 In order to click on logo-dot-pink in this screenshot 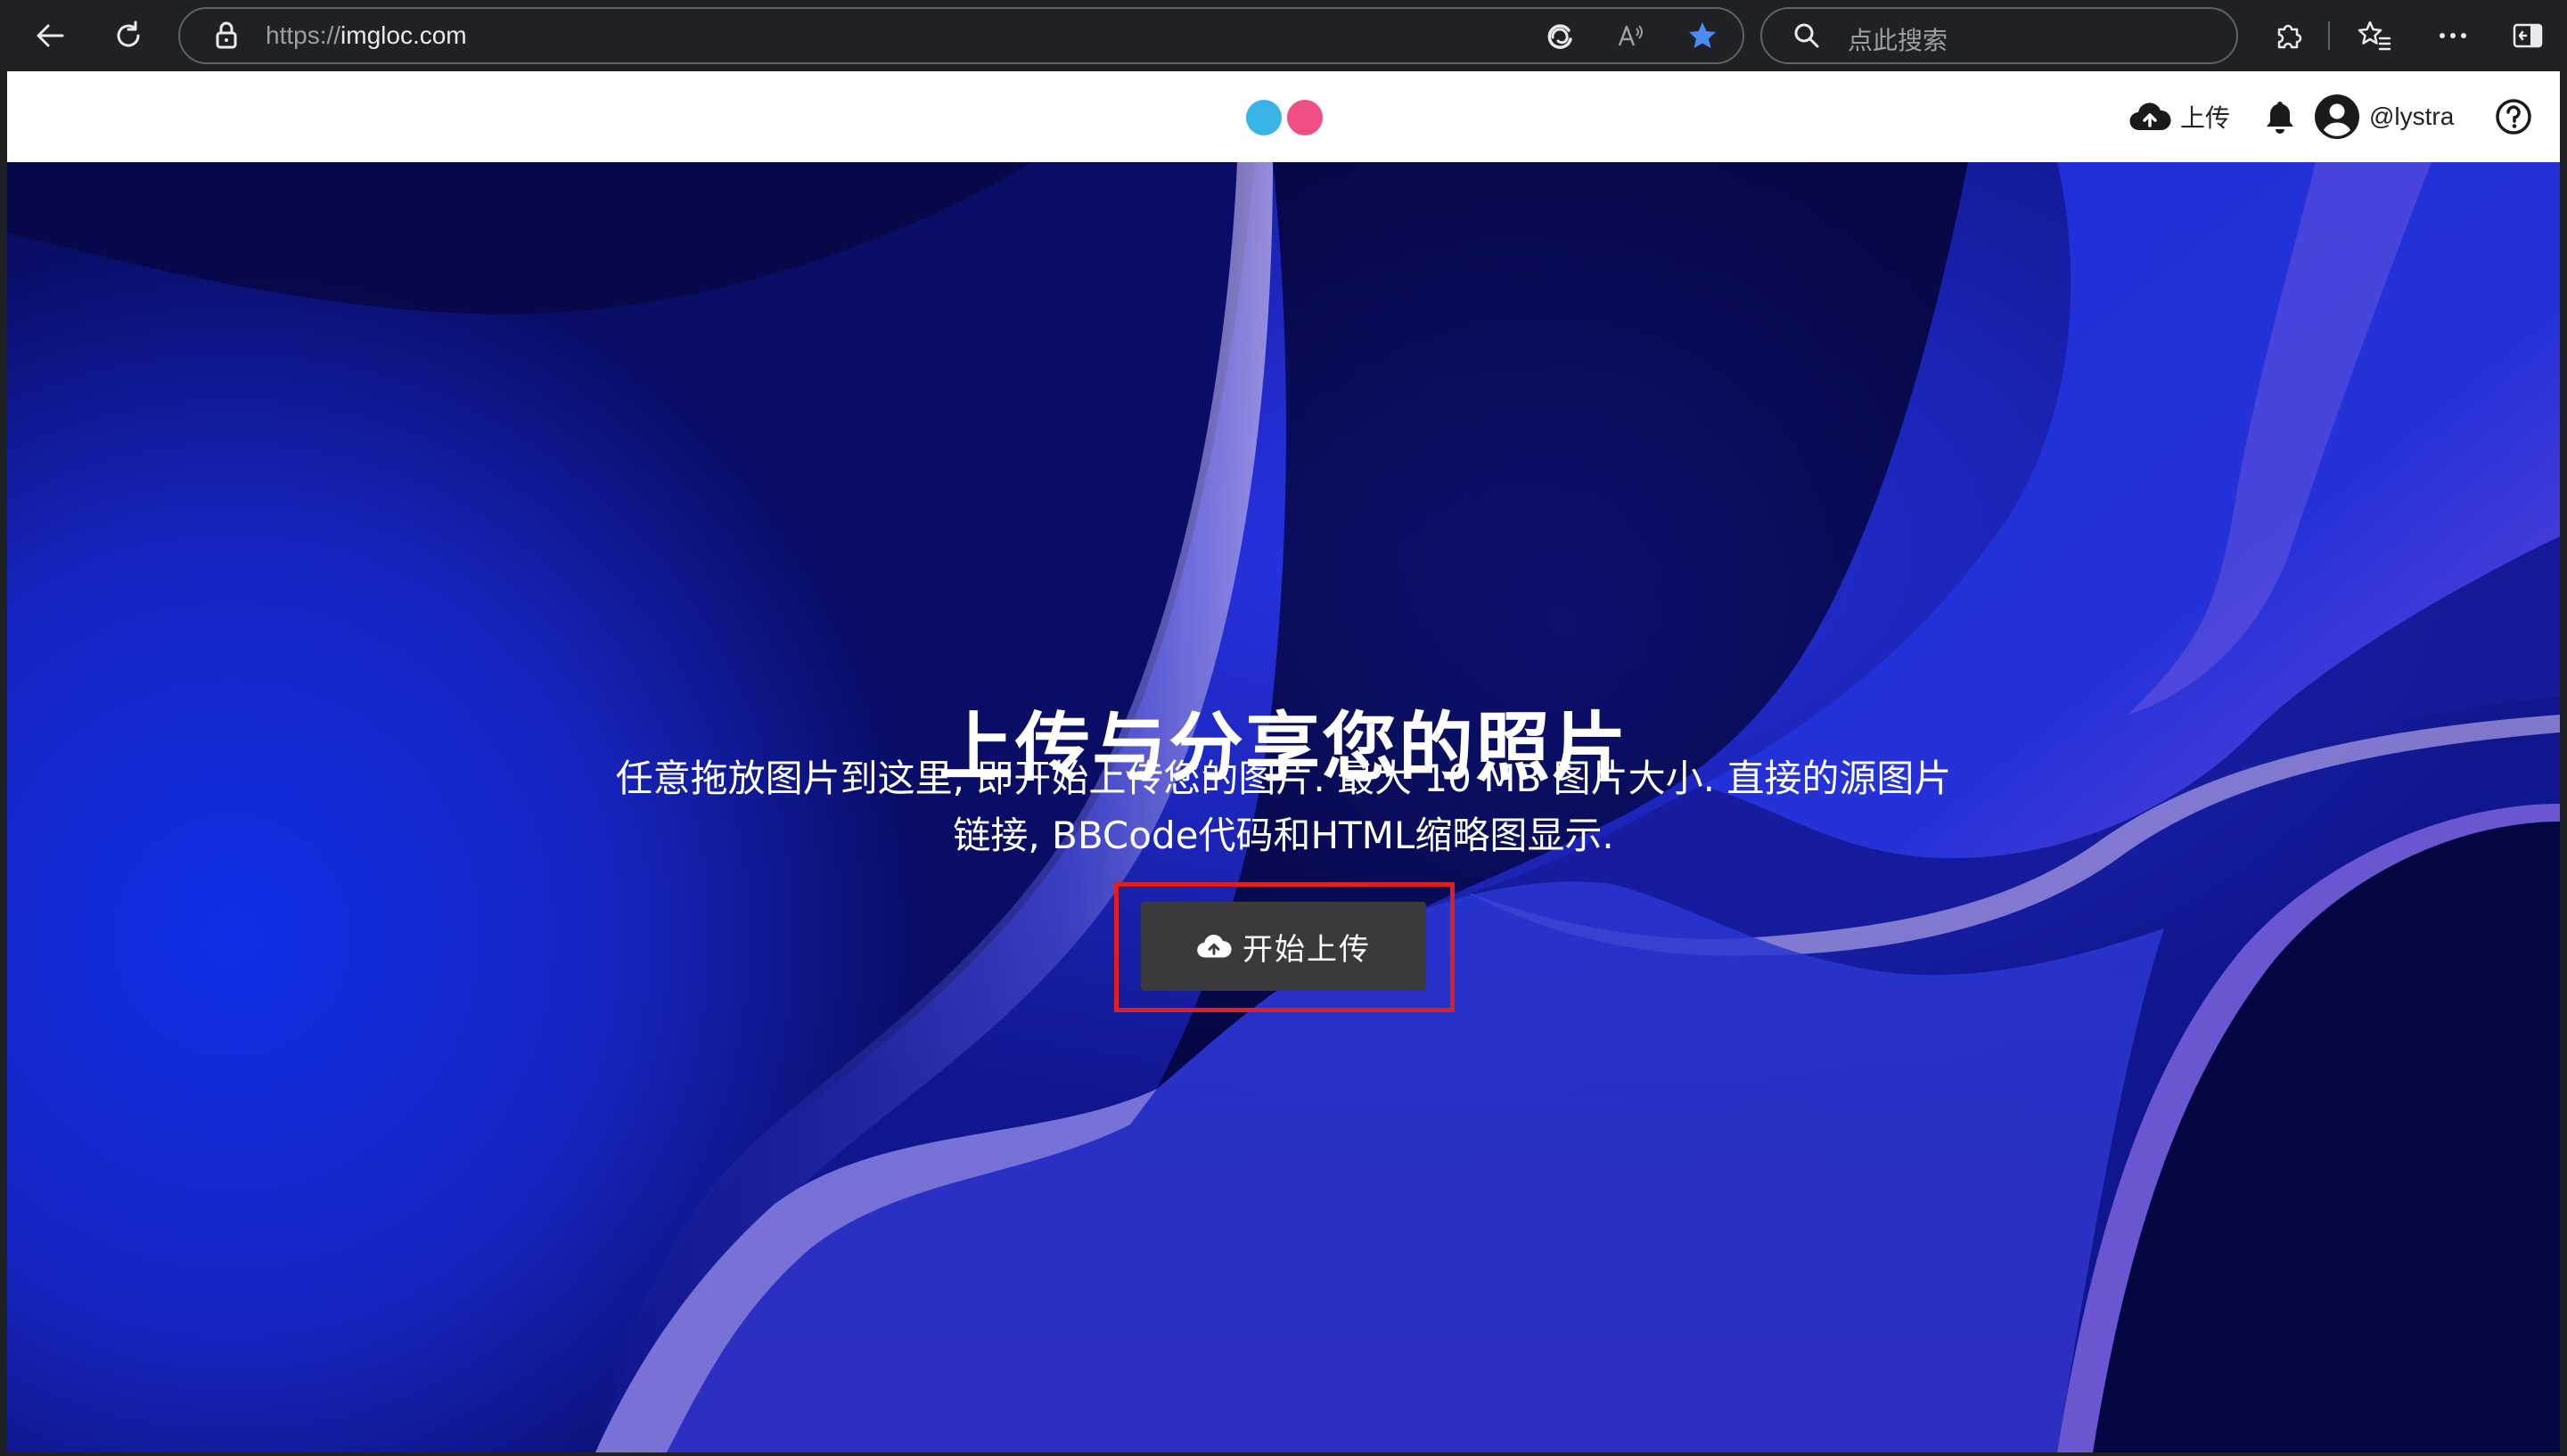, I will do `click(1305, 118)`.